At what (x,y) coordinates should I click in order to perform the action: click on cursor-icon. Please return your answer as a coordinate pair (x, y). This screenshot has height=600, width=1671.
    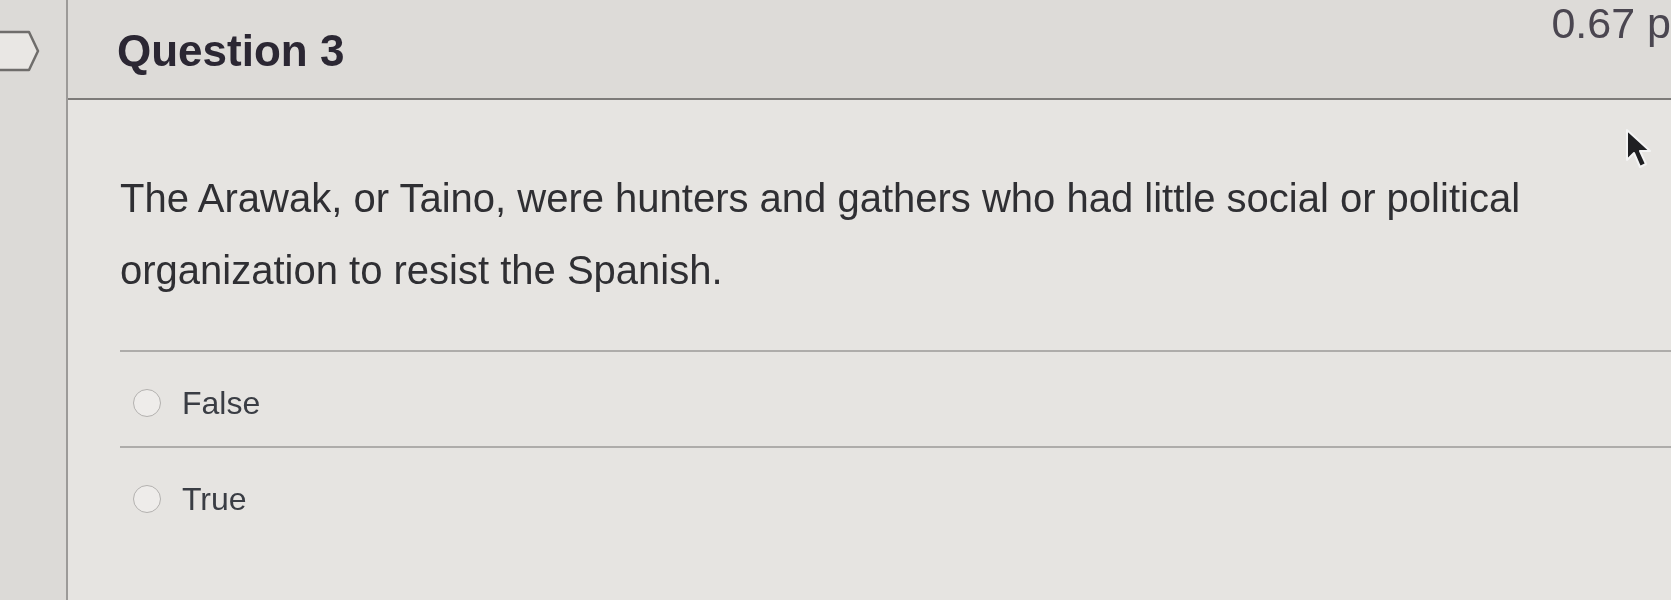
    Looking at the image, I should click on (1639, 149).